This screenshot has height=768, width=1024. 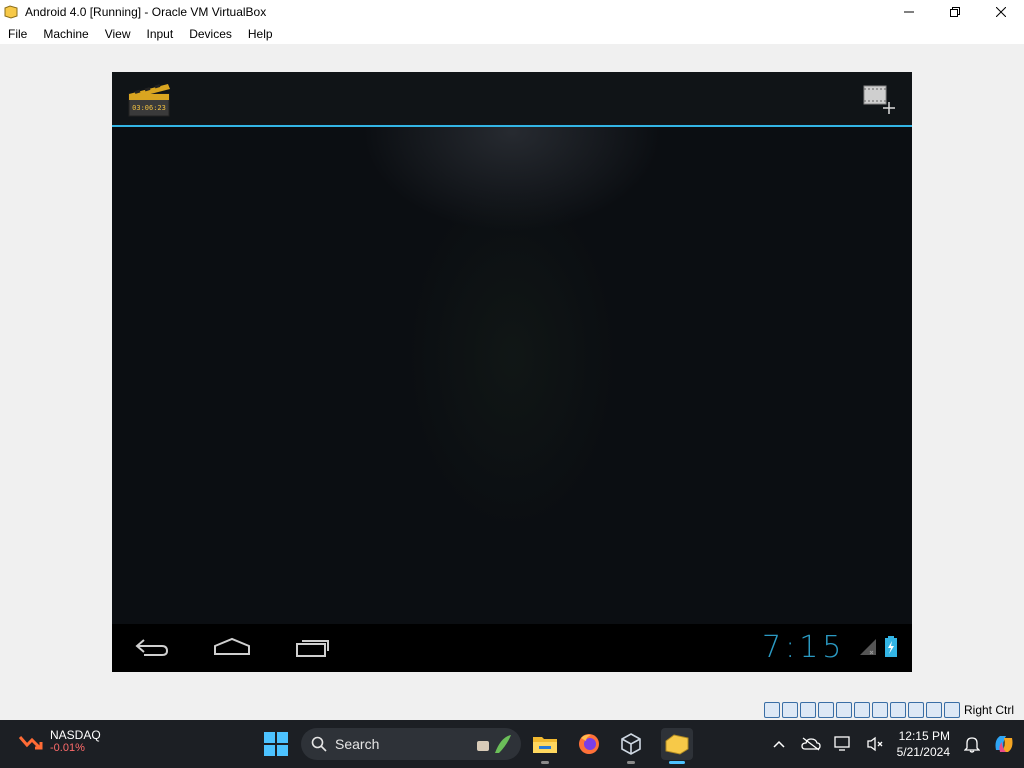 I want to click on display-icon, so click(x=880, y=710).